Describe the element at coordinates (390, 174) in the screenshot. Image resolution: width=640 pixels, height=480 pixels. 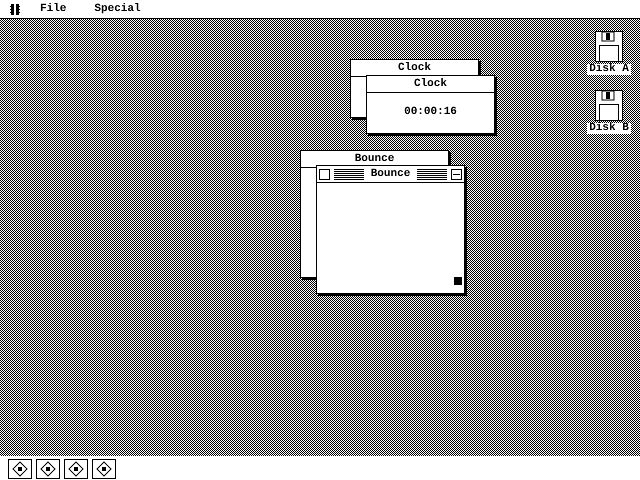
I see `title-bar: Bounce` at that location.